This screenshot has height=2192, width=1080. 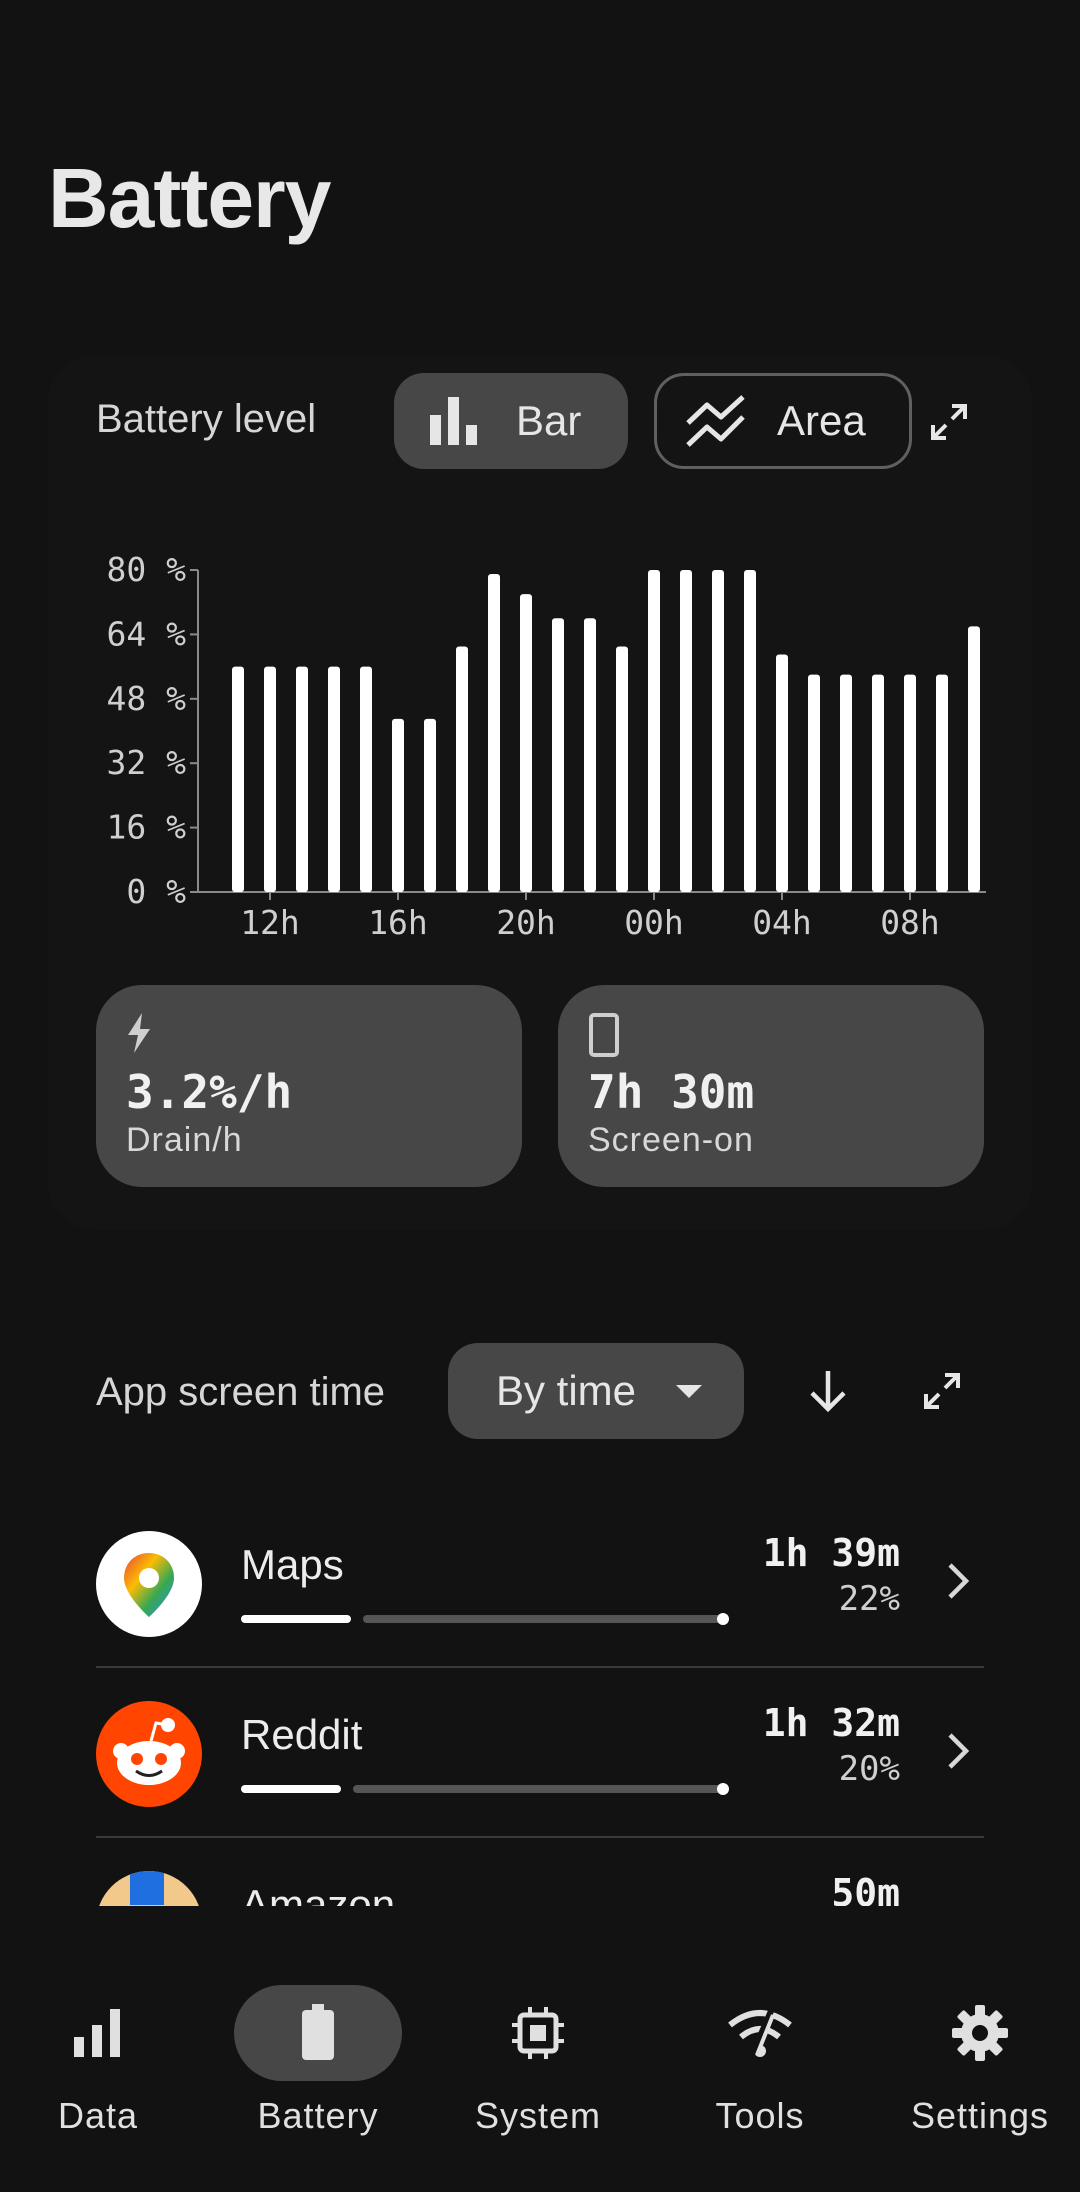 What do you see at coordinates (671, 1092) in the screenshot?
I see `screen-on-value: 7h 30m` at bounding box center [671, 1092].